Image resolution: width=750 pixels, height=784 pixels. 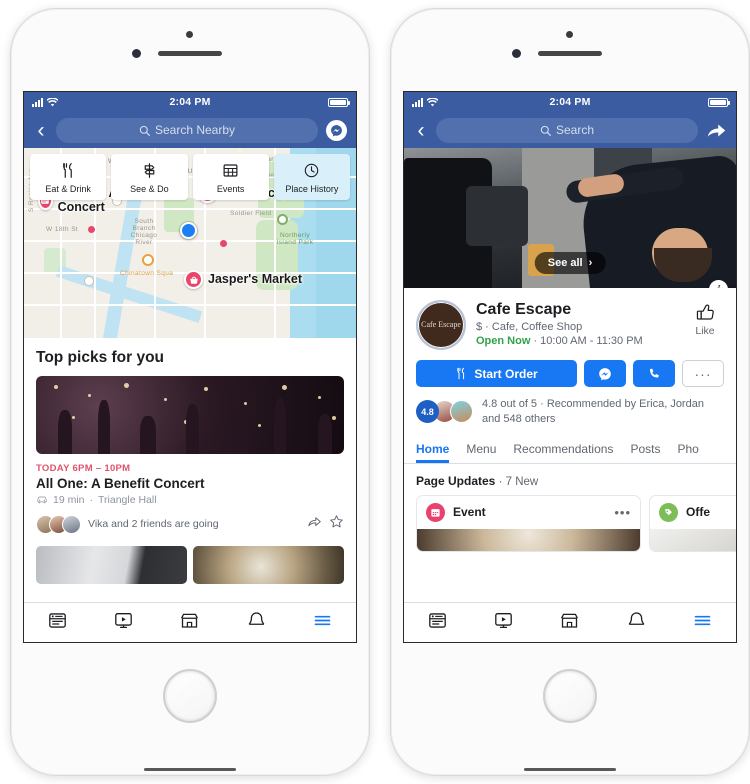 I want to click on category-see-do: See & Do, so click(x=149, y=177).